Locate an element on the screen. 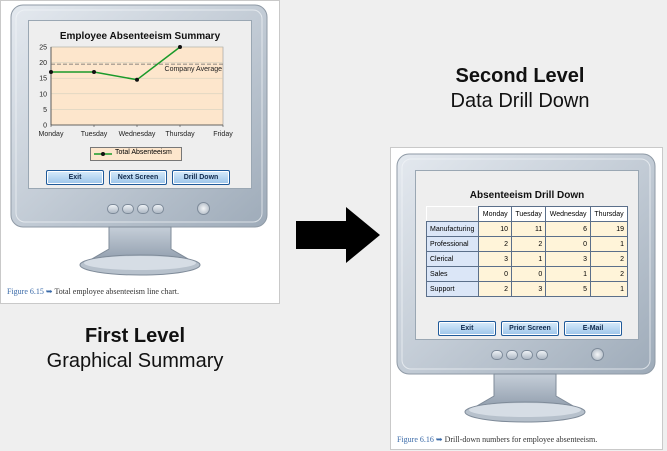 This screenshot has width=667, height=451. table-row: Manufacturing 10 11 6 19 is located at coordinates (526, 229).